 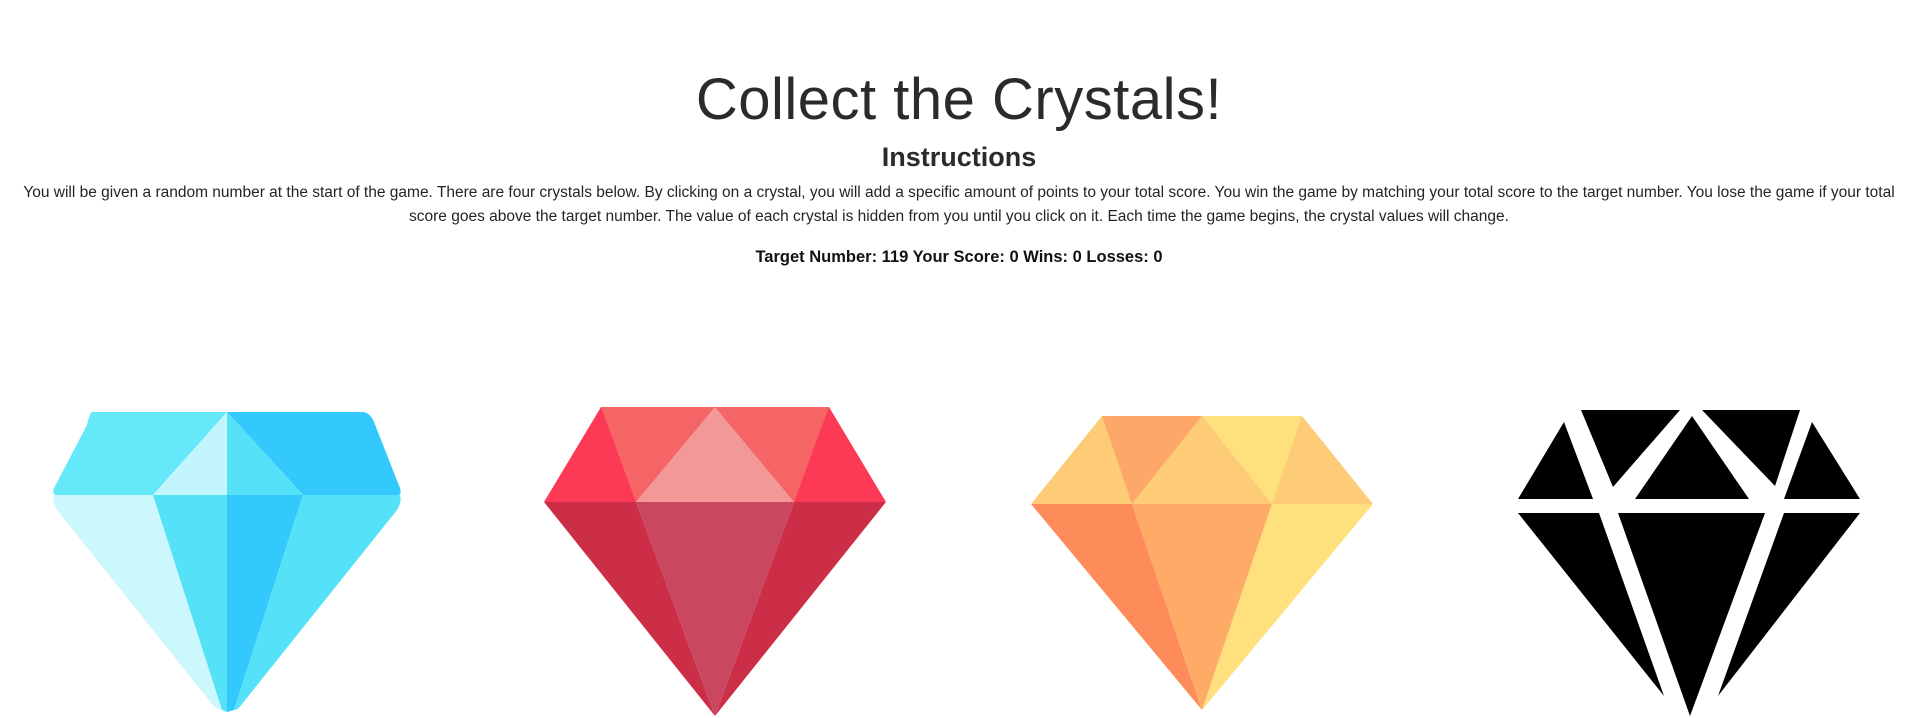 I want to click on instructions-heading: Instructions, so click(x=959, y=157).